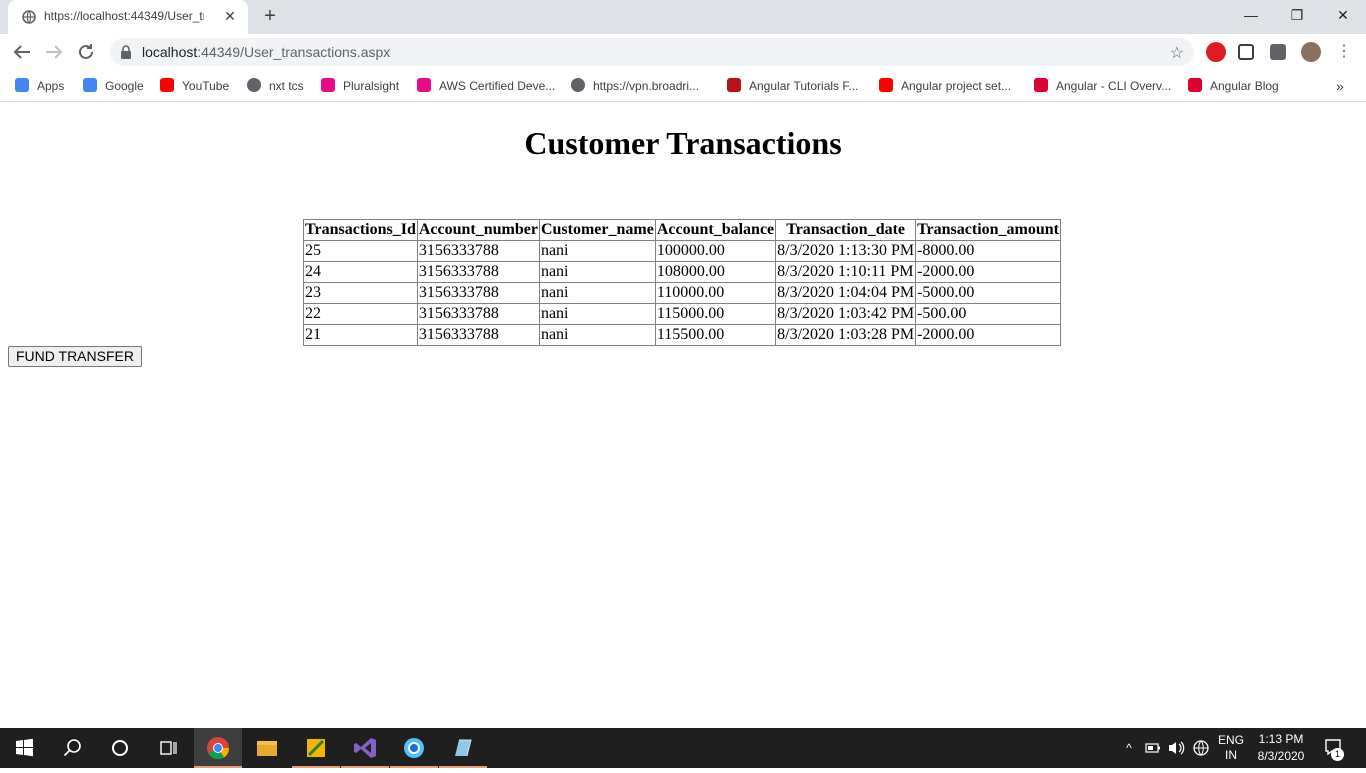 The width and height of the screenshot is (1366, 773). Describe the element at coordinates (371, 86) in the screenshot. I see `bookmark-label: Pluralsight` at that location.